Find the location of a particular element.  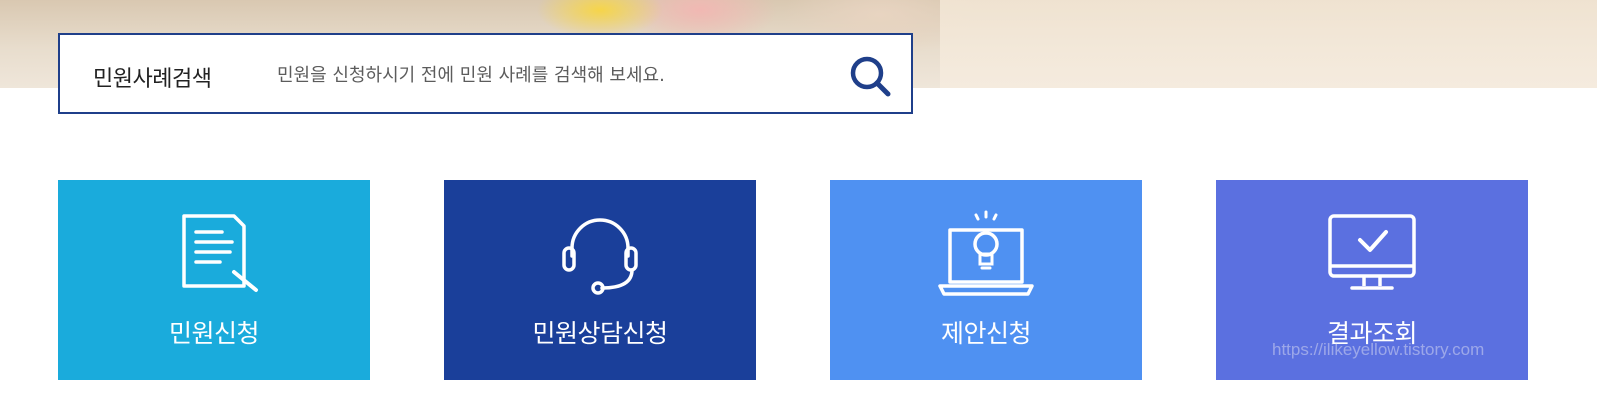

monitor-check-icon is located at coordinates (1372, 252).